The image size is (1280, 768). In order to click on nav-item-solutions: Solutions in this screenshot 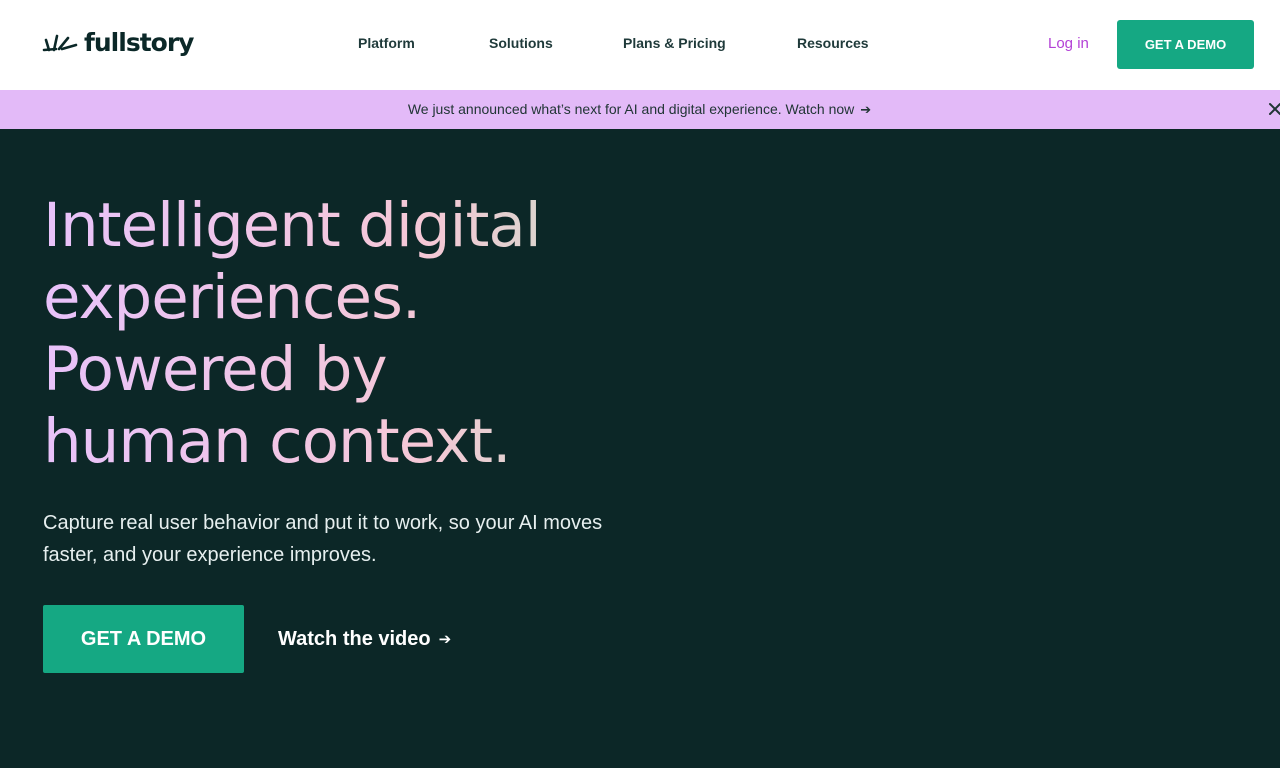, I will do `click(521, 43)`.